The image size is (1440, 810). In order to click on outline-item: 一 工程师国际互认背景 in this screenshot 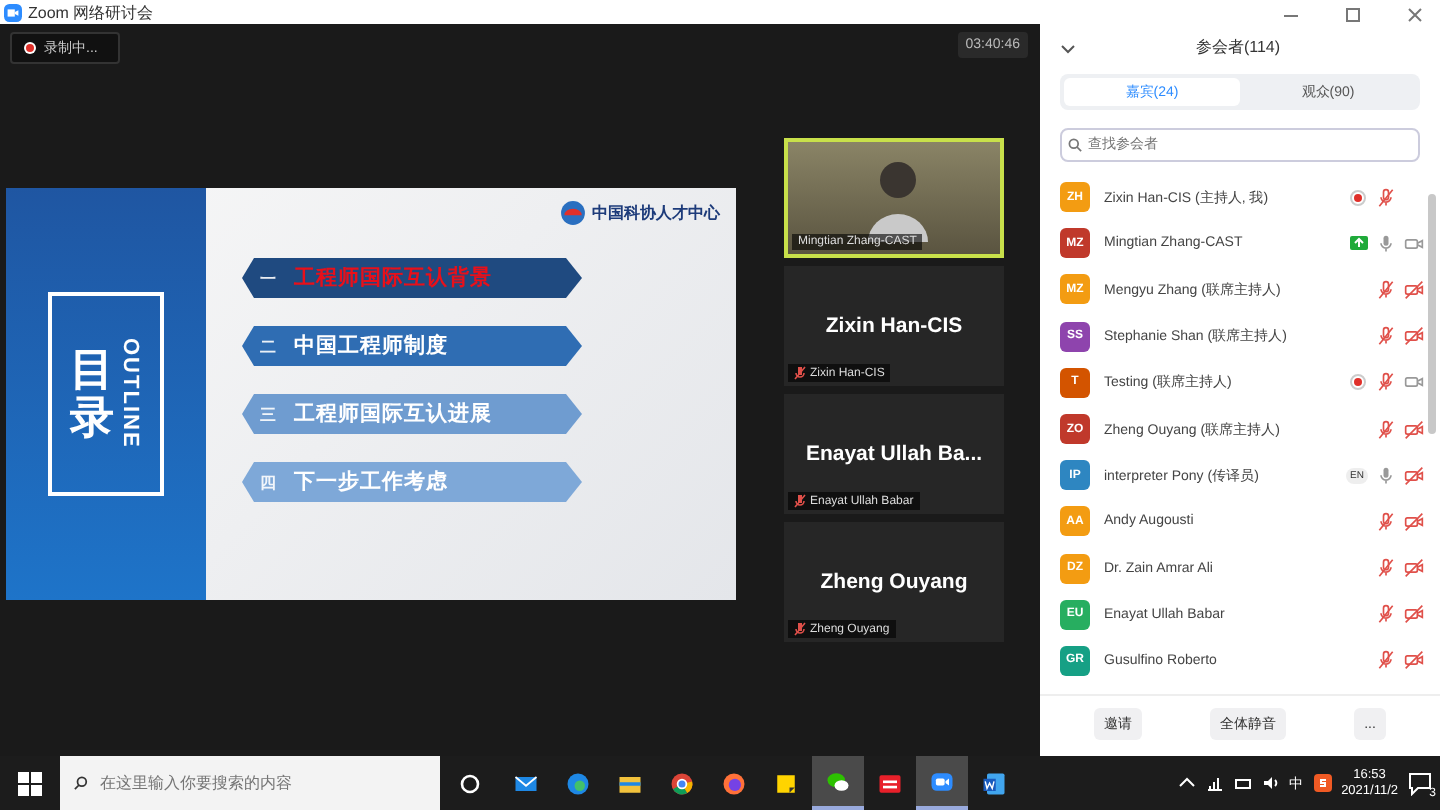, I will do `click(412, 278)`.